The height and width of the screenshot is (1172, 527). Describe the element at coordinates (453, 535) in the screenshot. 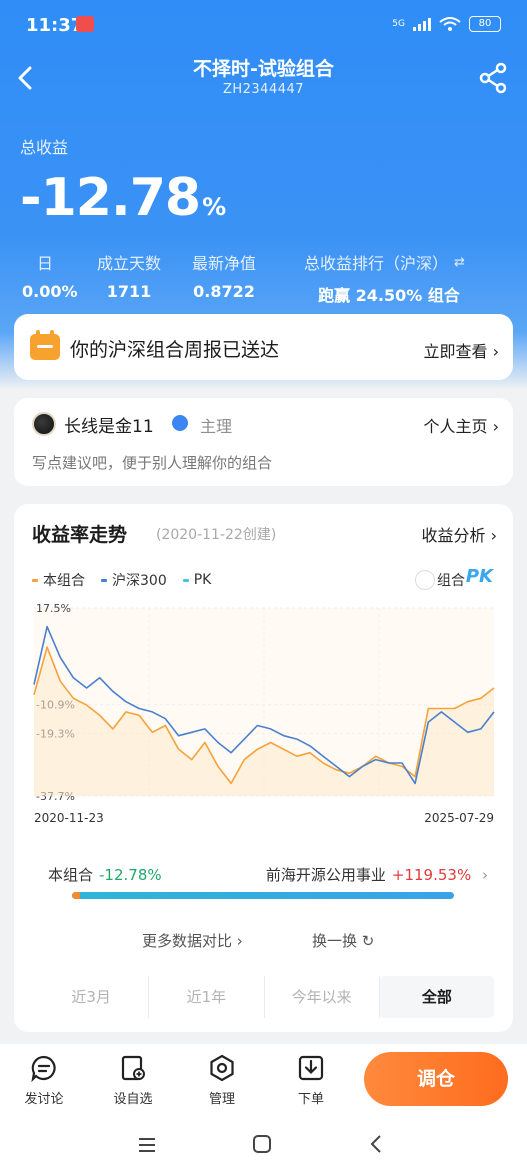

I see `return-analysis-label: 收益分析` at that location.